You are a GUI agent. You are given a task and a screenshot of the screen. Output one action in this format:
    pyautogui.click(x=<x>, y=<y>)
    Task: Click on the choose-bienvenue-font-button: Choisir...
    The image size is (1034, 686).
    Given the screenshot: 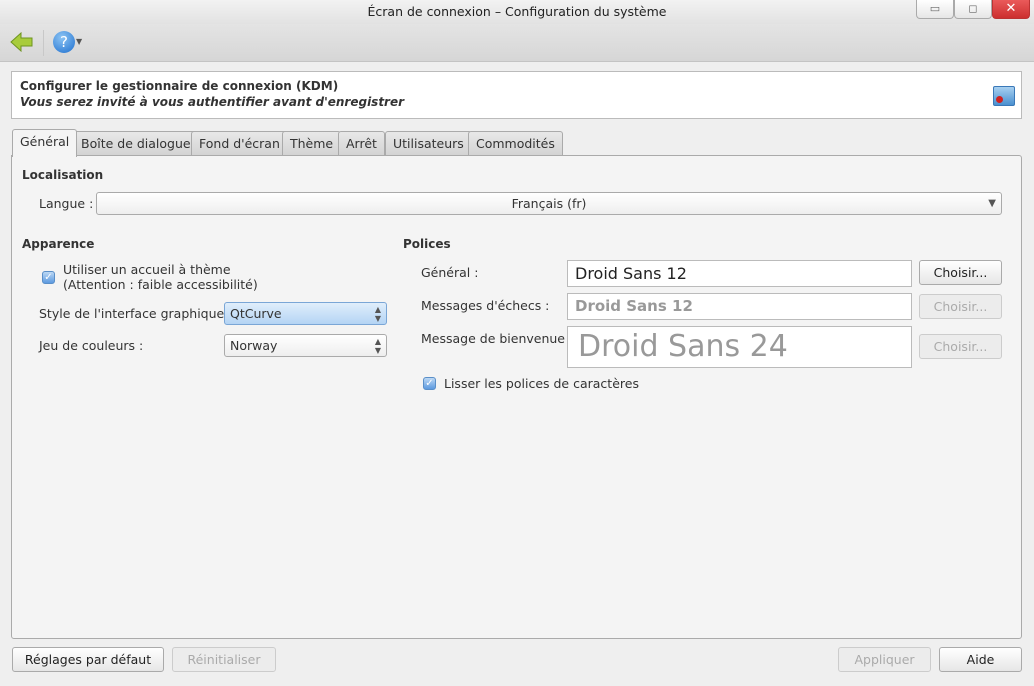 What is the action you would take?
    pyautogui.click(x=960, y=346)
    